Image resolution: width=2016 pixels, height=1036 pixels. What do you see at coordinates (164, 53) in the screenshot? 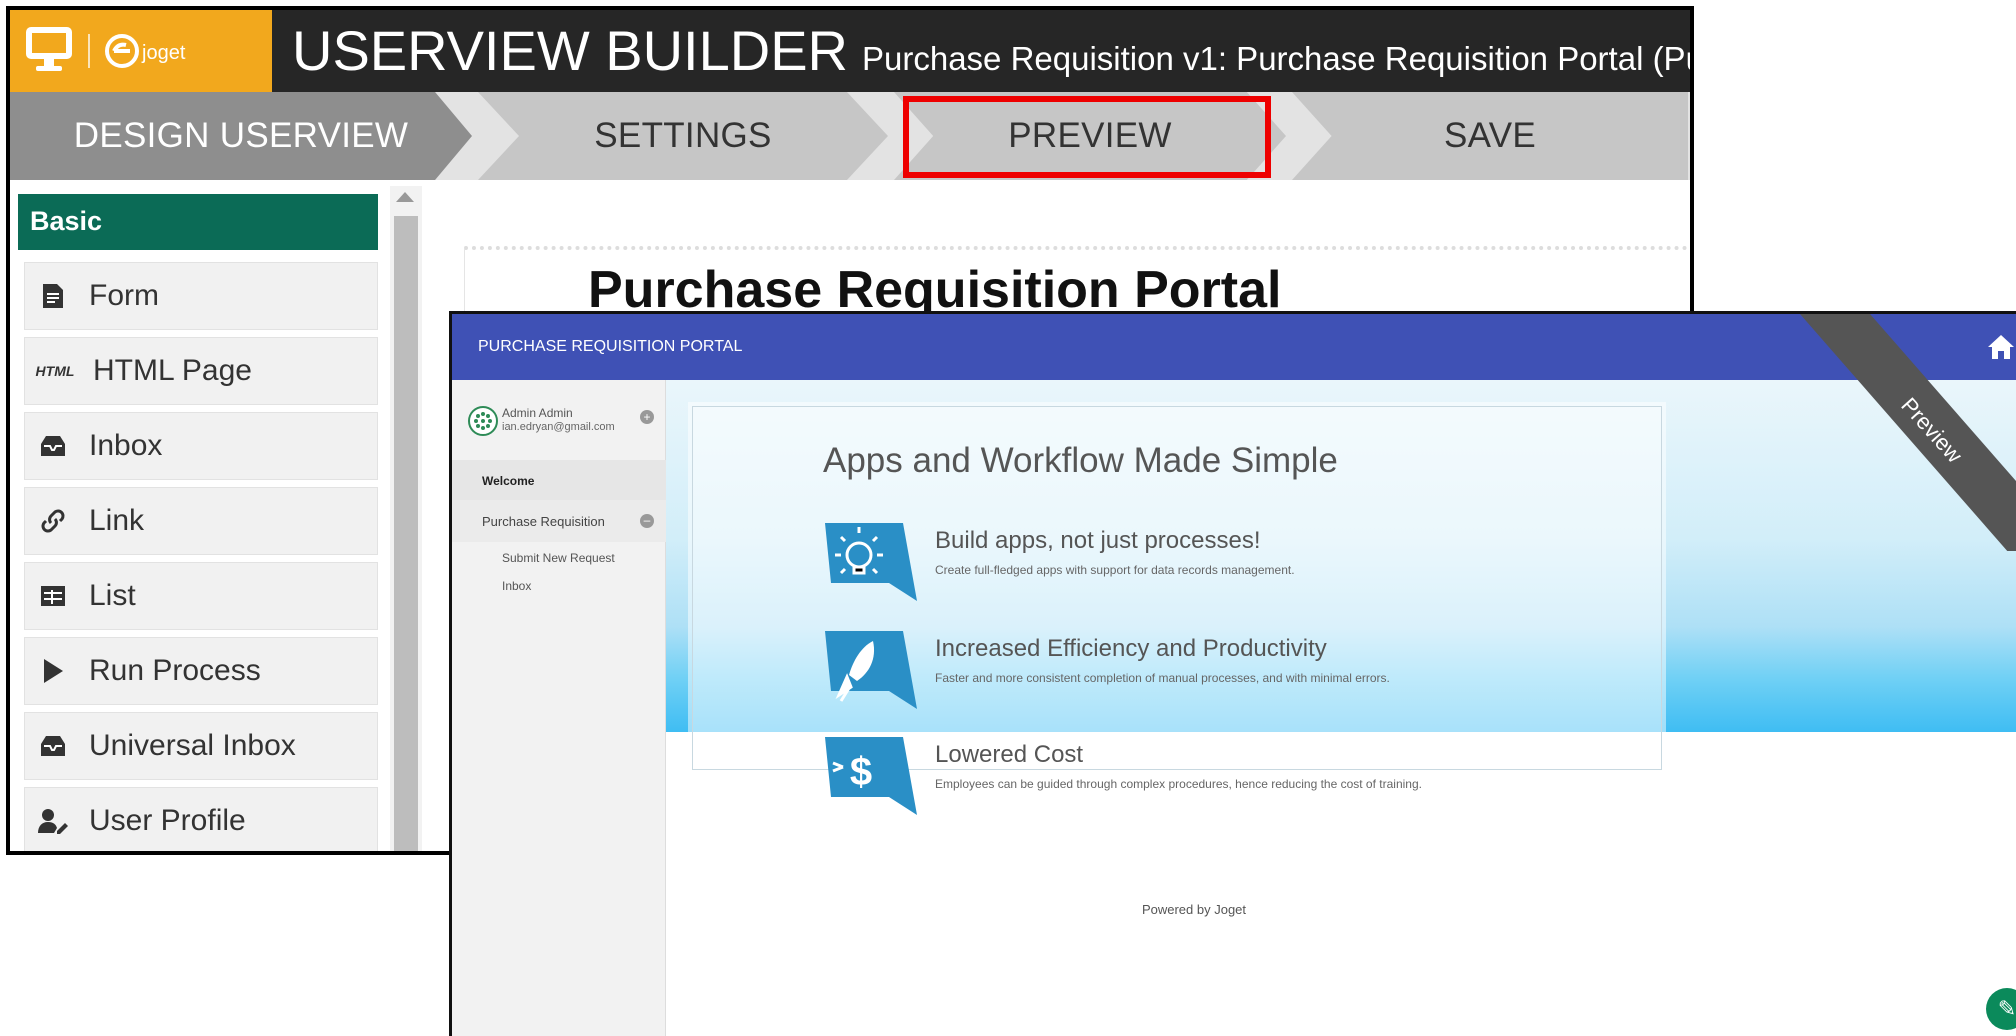
I see `joget-logo-text: joget` at bounding box center [164, 53].